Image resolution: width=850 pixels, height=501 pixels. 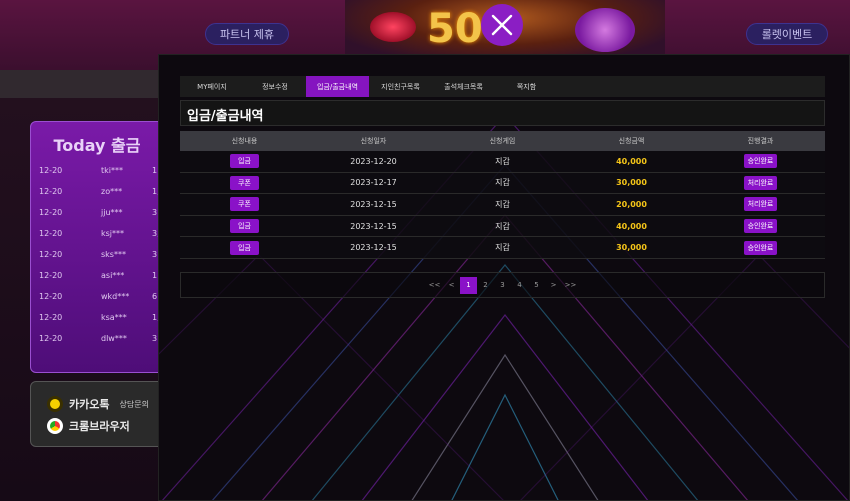 I want to click on today-user: dlw***, so click(x=114, y=338).